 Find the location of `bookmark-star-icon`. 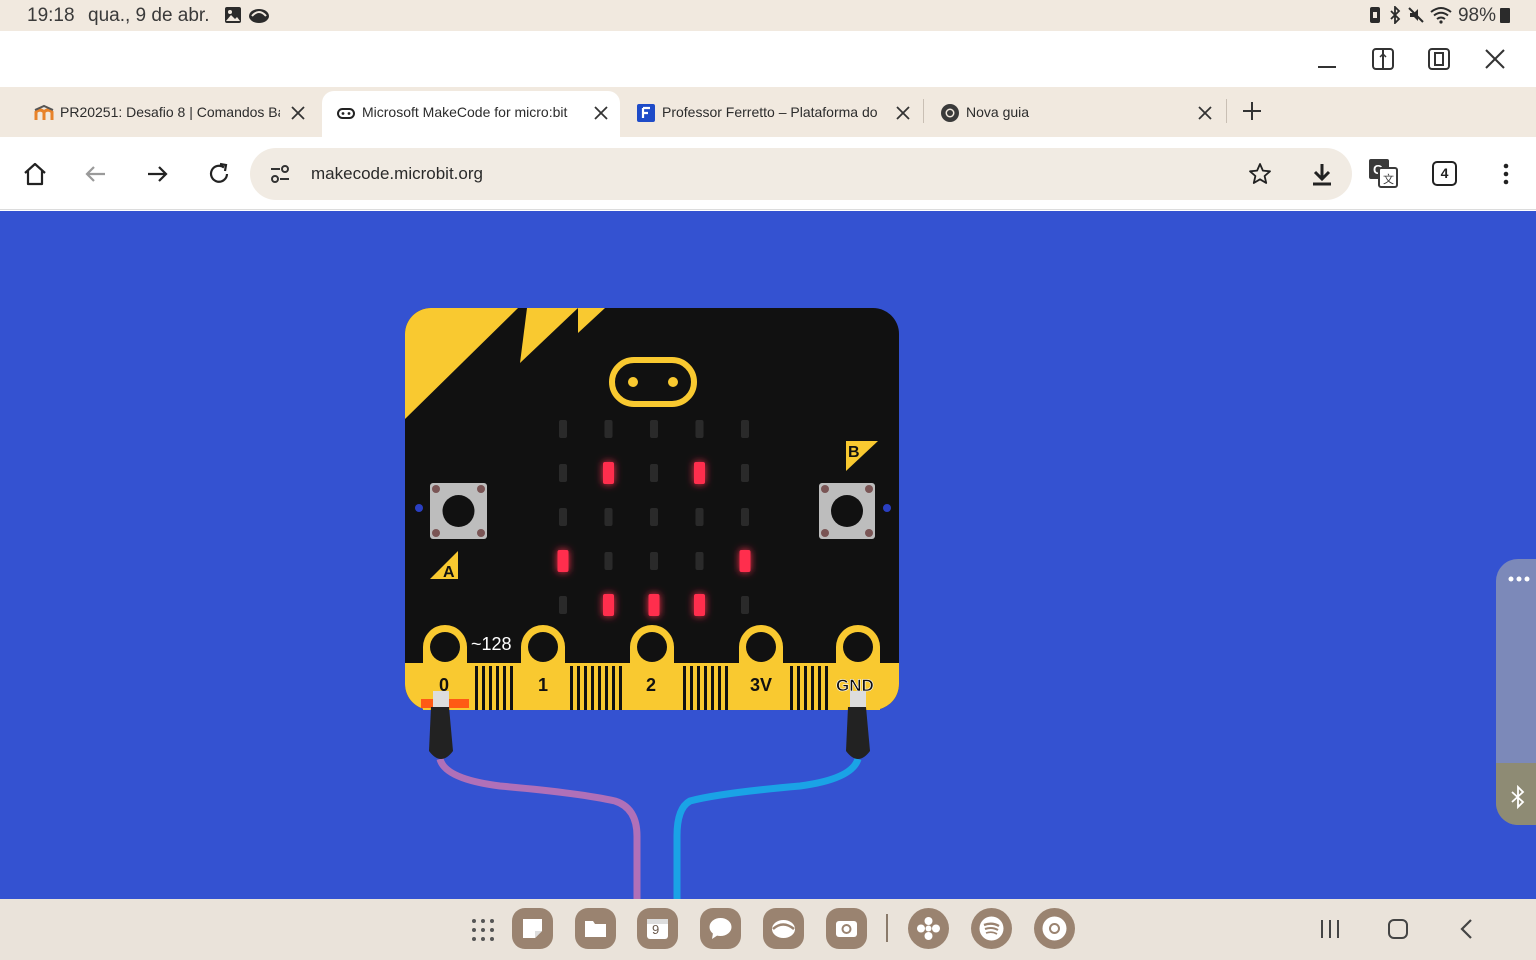

bookmark-star-icon is located at coordinates (1260, 174).